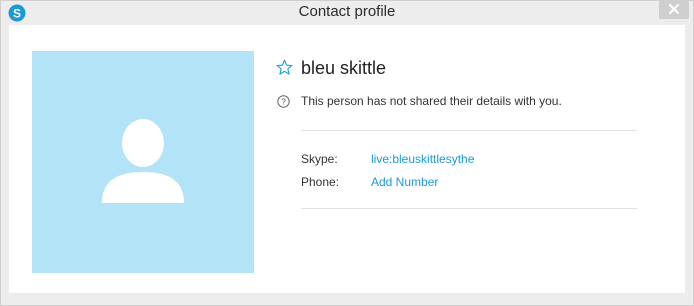 The image size is (694, 306). I want to click on question-circle-icon: ?, so click(283, 101).